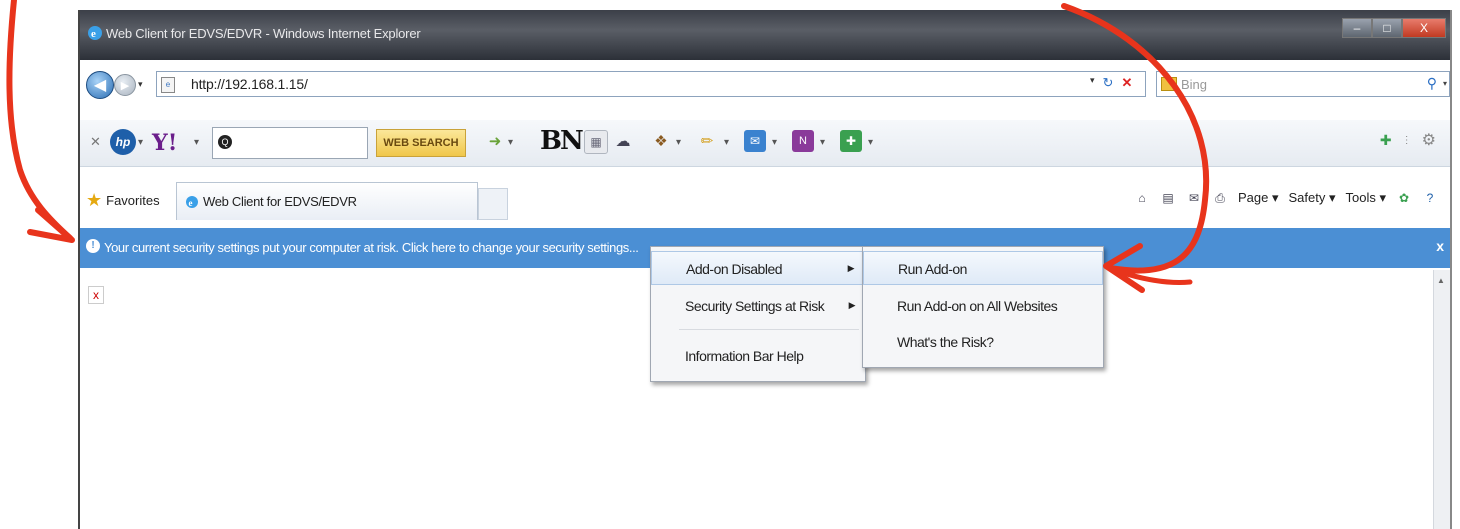  What do you see at coordinates (39, 120) in the screenshot?
I see `annotation-arrow-left` at bounding box center [39, 120].